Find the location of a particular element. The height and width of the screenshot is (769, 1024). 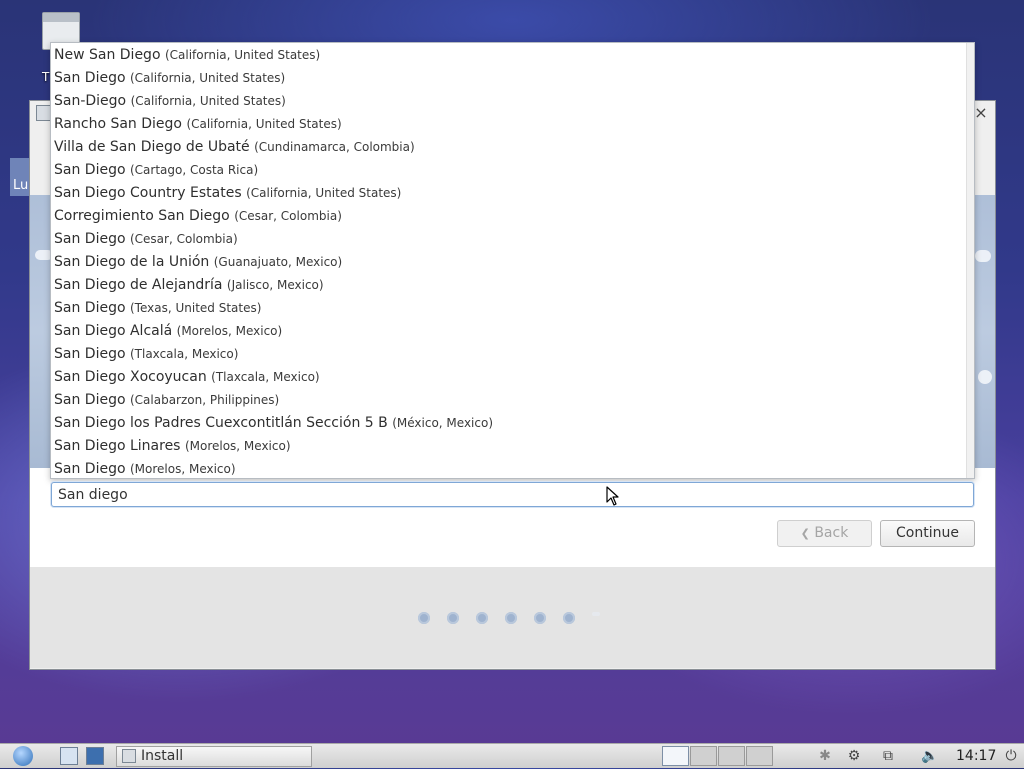

suggestion-name: Corregimiento San Diego is located at coordinates (142, 216).